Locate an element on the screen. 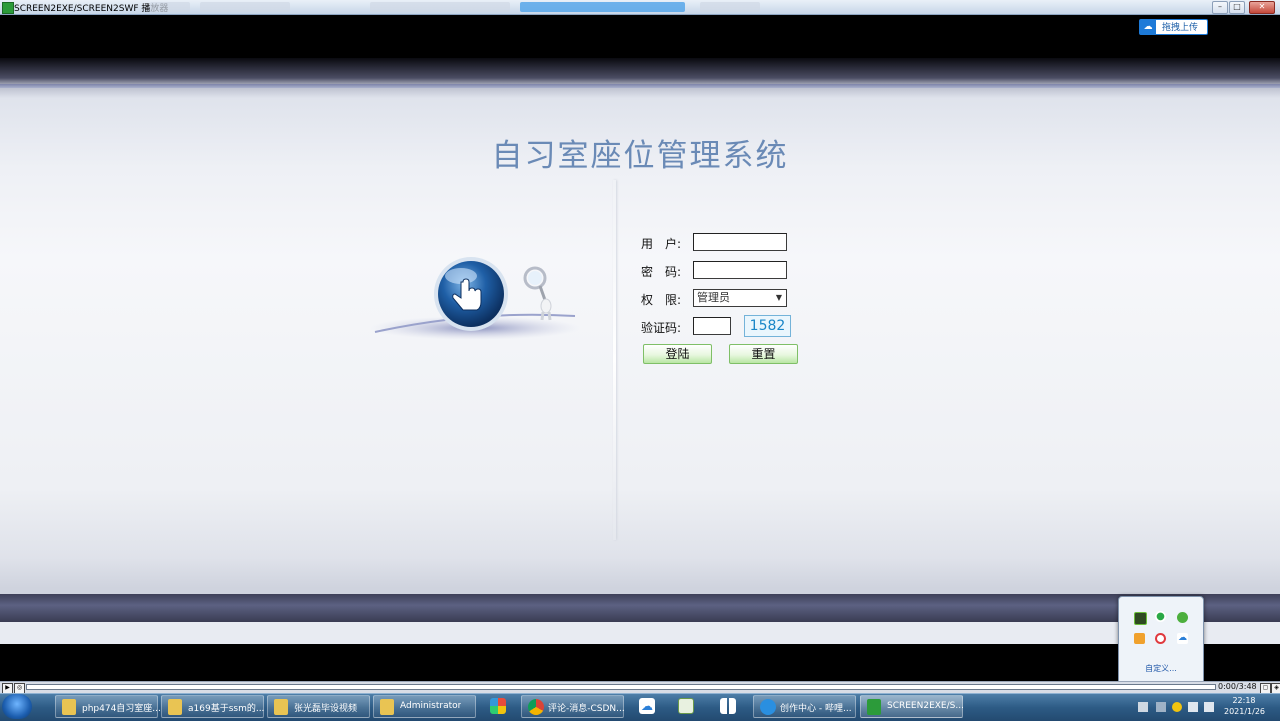  player-letterbox is located at coordinates (640, 662).